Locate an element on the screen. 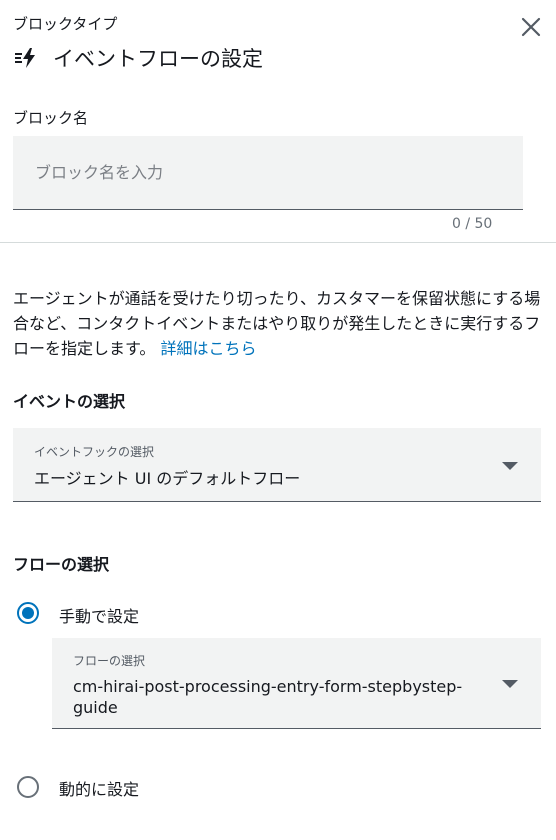  char-count: 0 / 50 is located at coordinates (472, 224).